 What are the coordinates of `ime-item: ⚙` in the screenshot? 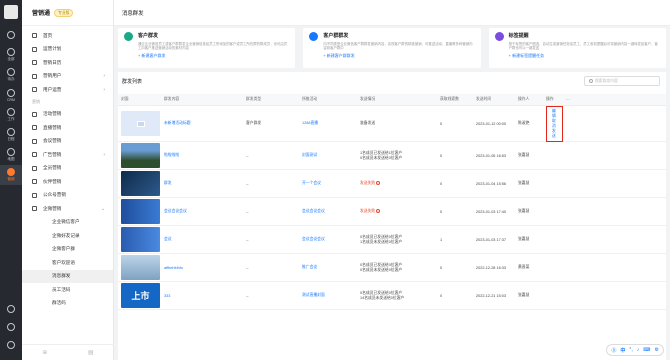 It's located at (657, 350).